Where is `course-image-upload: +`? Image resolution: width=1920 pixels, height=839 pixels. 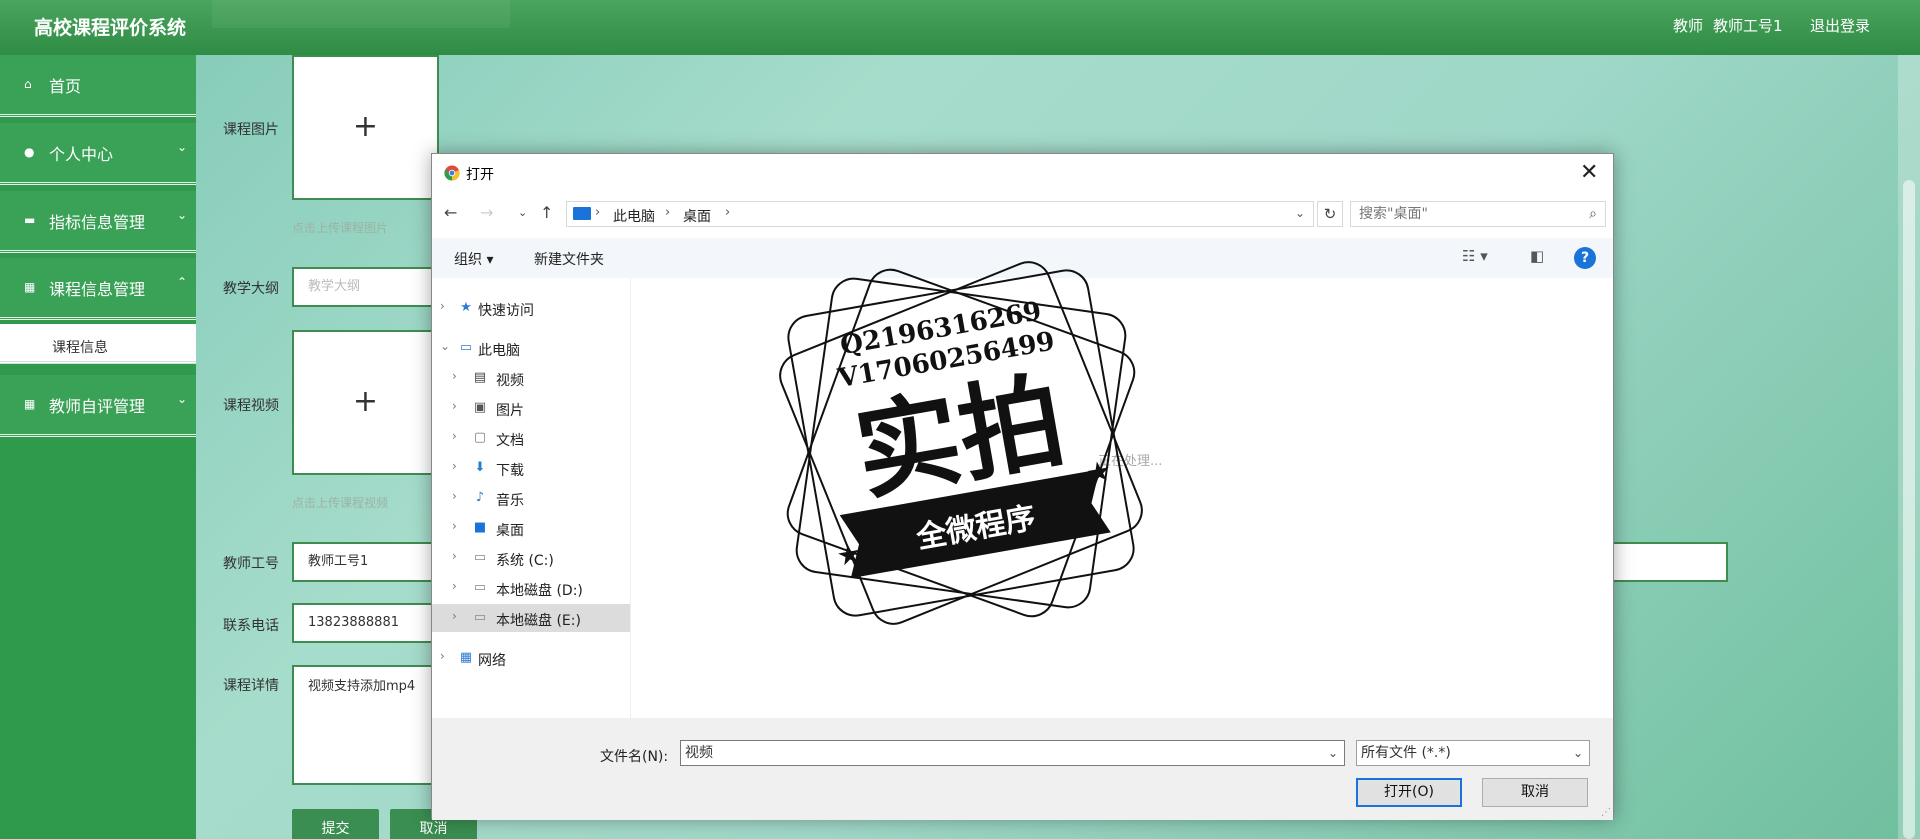 course-image-upload: + is located at coordinates (365, 127).